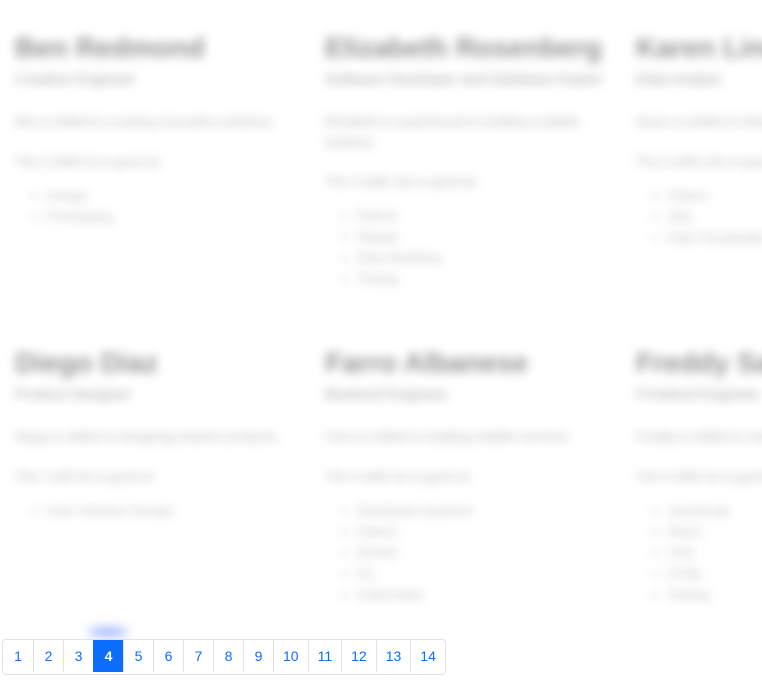 The height and width of the screenshot is (681, 762). Describe the element at coordinates (715, 237) in the screenshot. I see `skill-item: Data Visualization and Dashboards` at that location.